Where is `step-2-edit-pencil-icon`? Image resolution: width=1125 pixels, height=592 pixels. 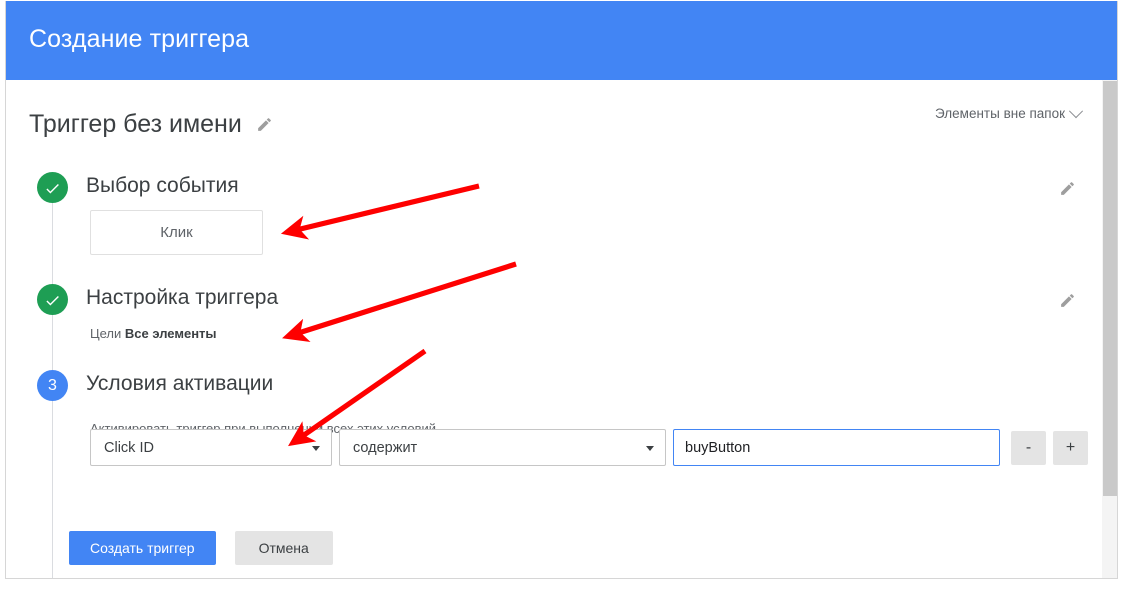
step-2-edit-pencil-icon is located at coordinates (1067, 300).